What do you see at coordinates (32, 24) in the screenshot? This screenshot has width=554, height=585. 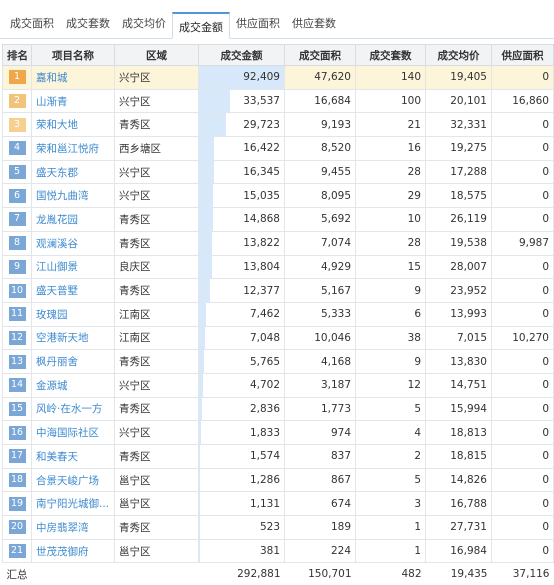 I see `tab-deal-area: 成交面积` at bounding box center [32, 24].